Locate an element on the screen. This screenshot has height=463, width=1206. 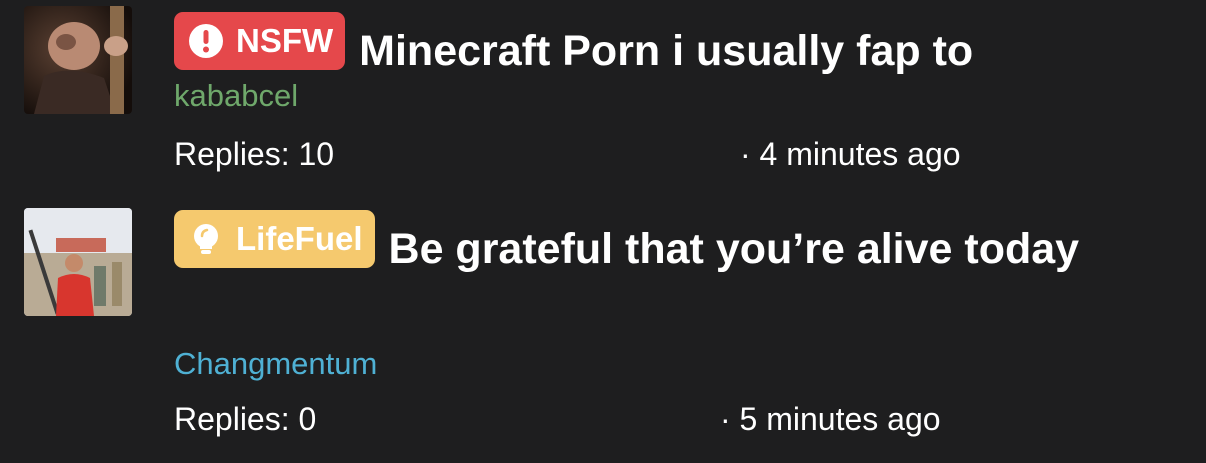
thread-title: NSFW Minecraft Porn i usually fap to is located at coordinates (670, 44).